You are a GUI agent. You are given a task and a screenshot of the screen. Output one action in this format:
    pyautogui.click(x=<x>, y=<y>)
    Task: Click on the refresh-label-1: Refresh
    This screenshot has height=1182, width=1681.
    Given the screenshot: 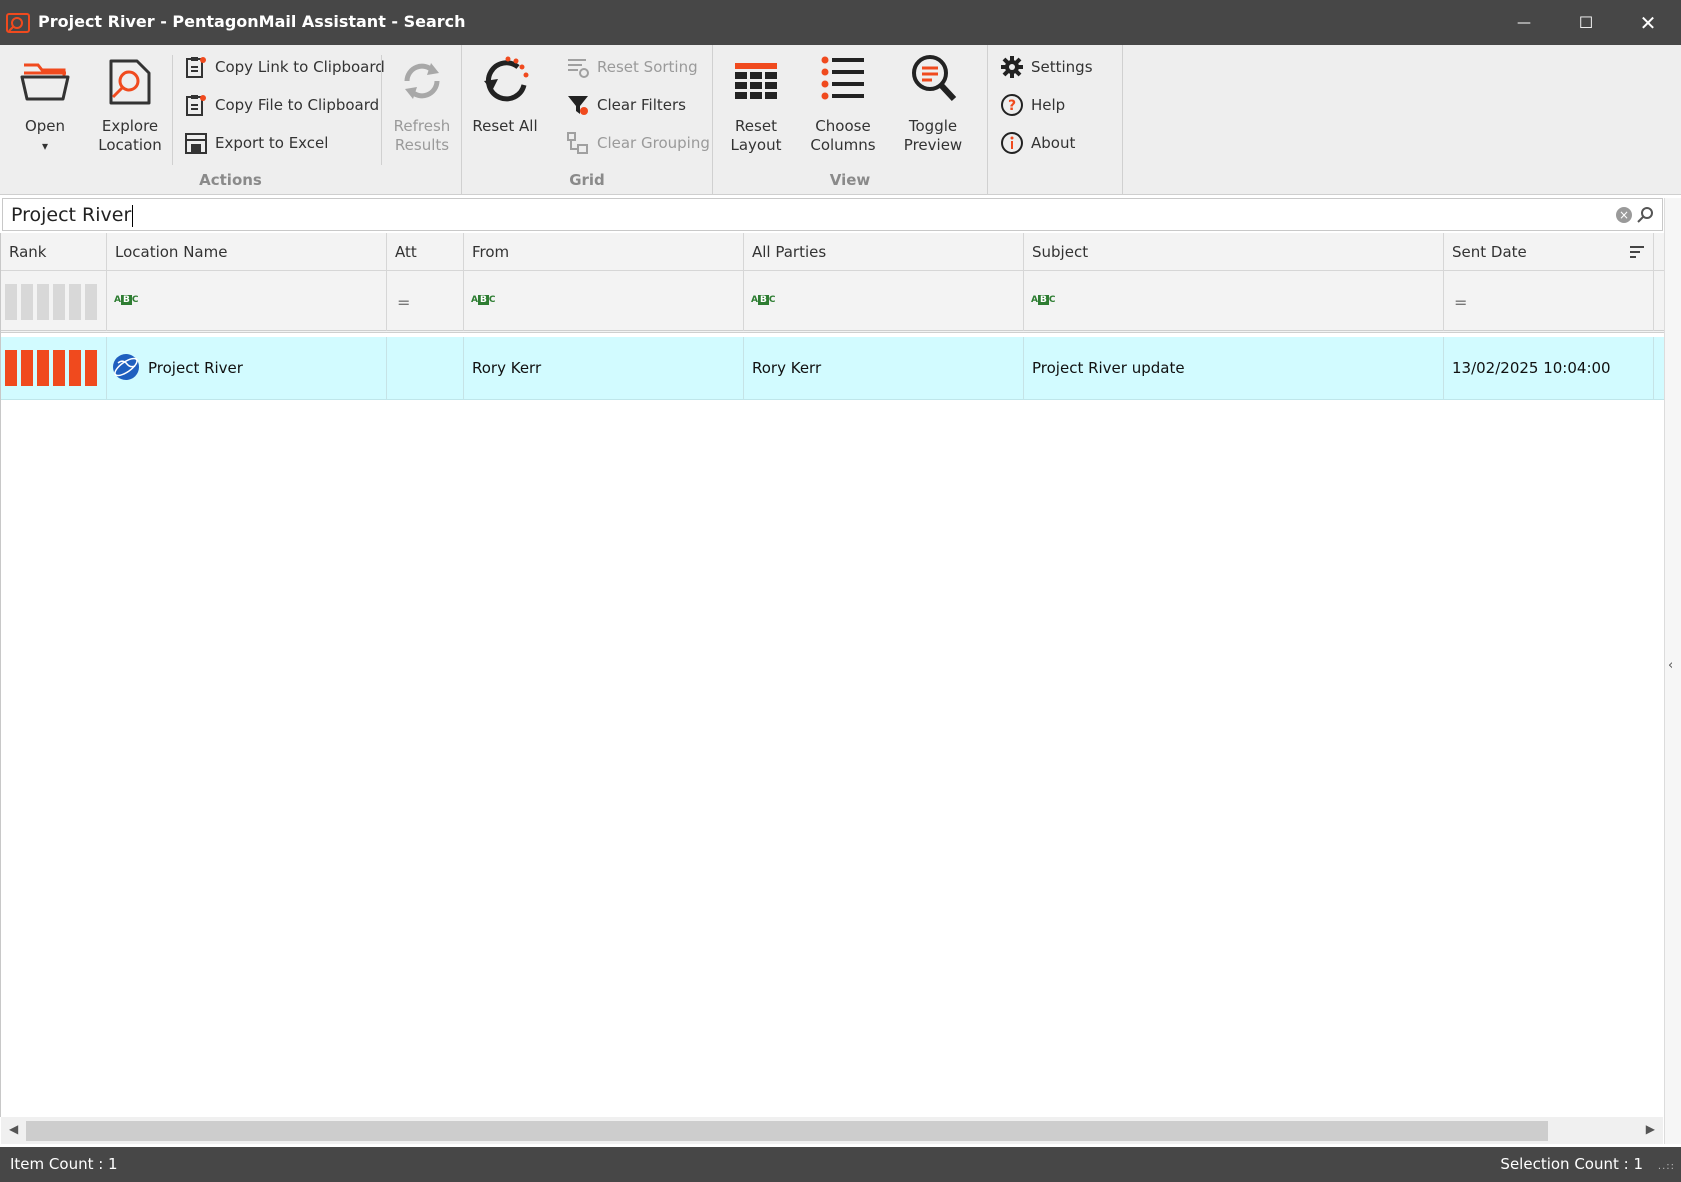 What is the action you would take?
    pyautogui.click(x=422, y=126)
    